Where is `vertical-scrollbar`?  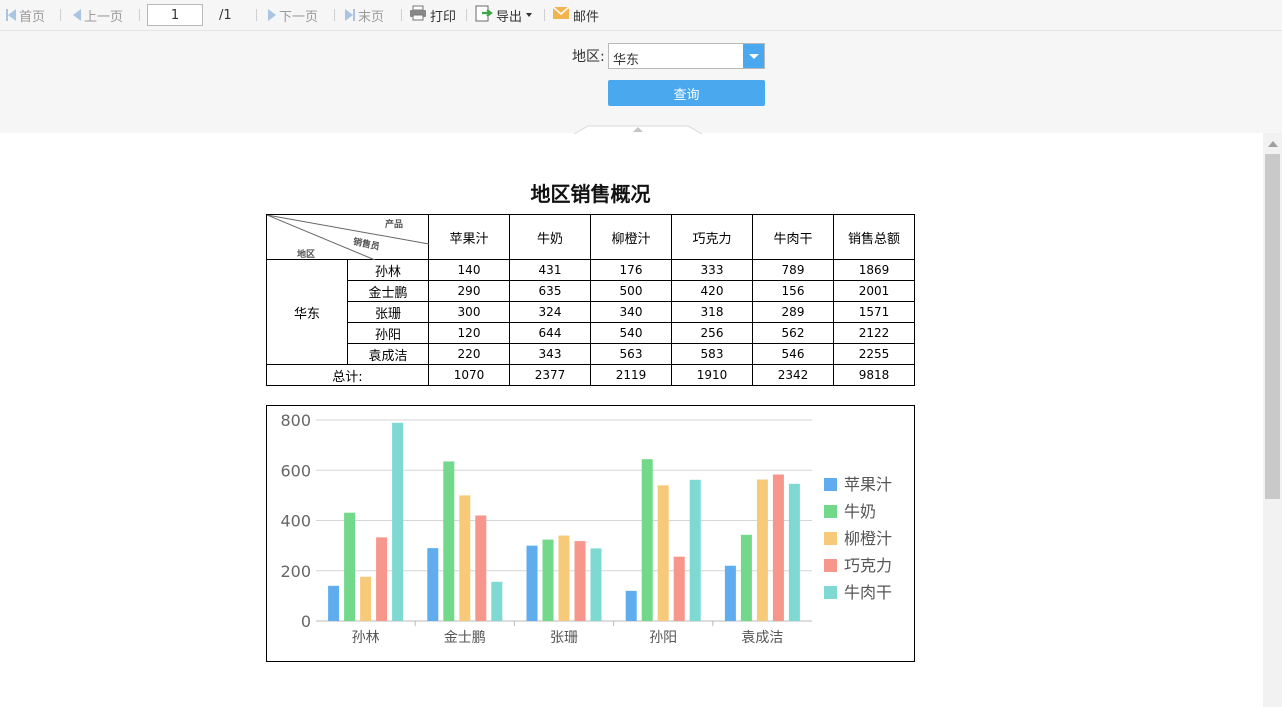
vertical-scrollbar is located at coordinates (1272, 420).